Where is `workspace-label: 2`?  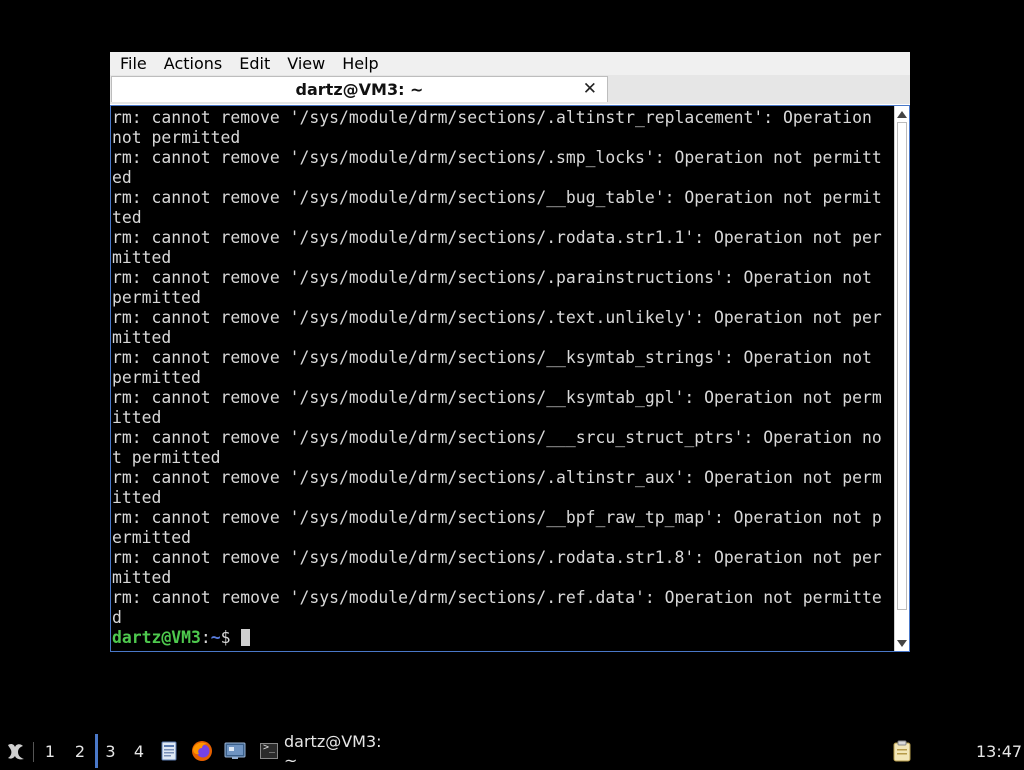
workspace-label: 2 is located at coordinates (80, 751).